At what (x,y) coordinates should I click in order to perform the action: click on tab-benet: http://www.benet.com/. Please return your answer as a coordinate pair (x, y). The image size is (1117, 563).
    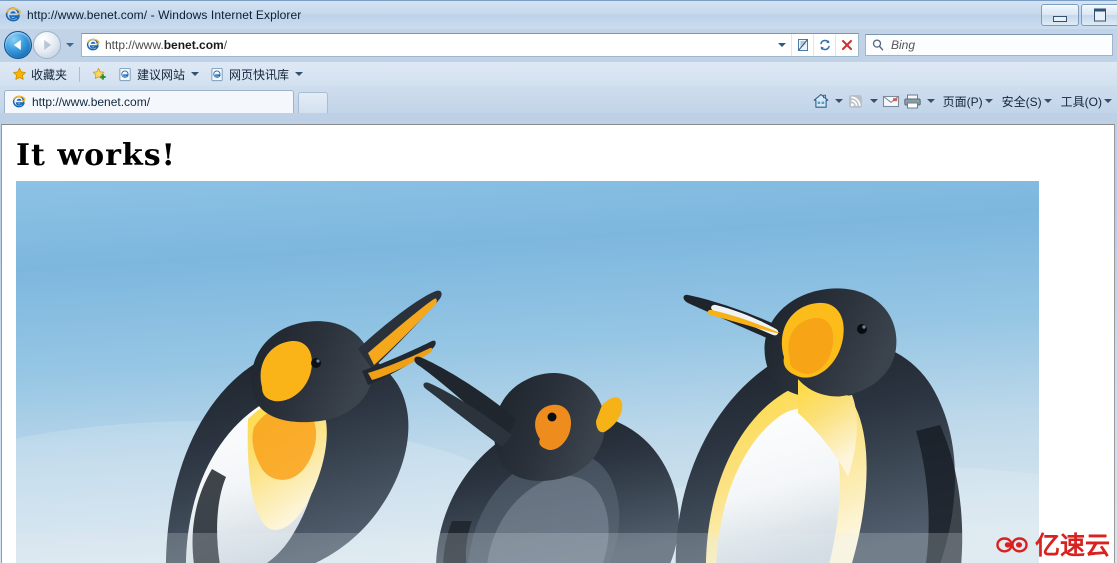
    Looking at the image, I should click on (149, 101).